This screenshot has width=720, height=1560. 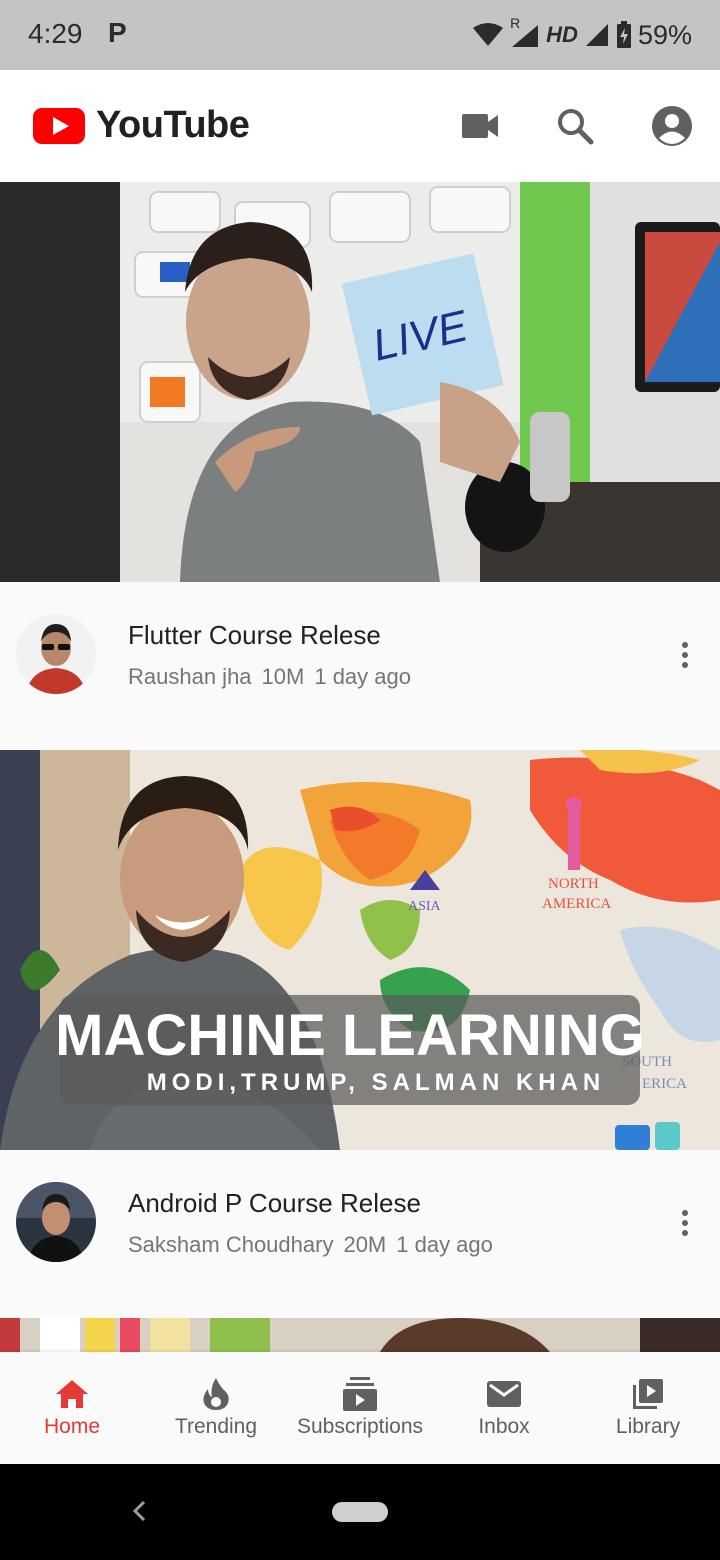 What do you see at coordinates (573, 884) in the screenshot?
I see `map-label: NORTH` at bounding box center [573, 884].